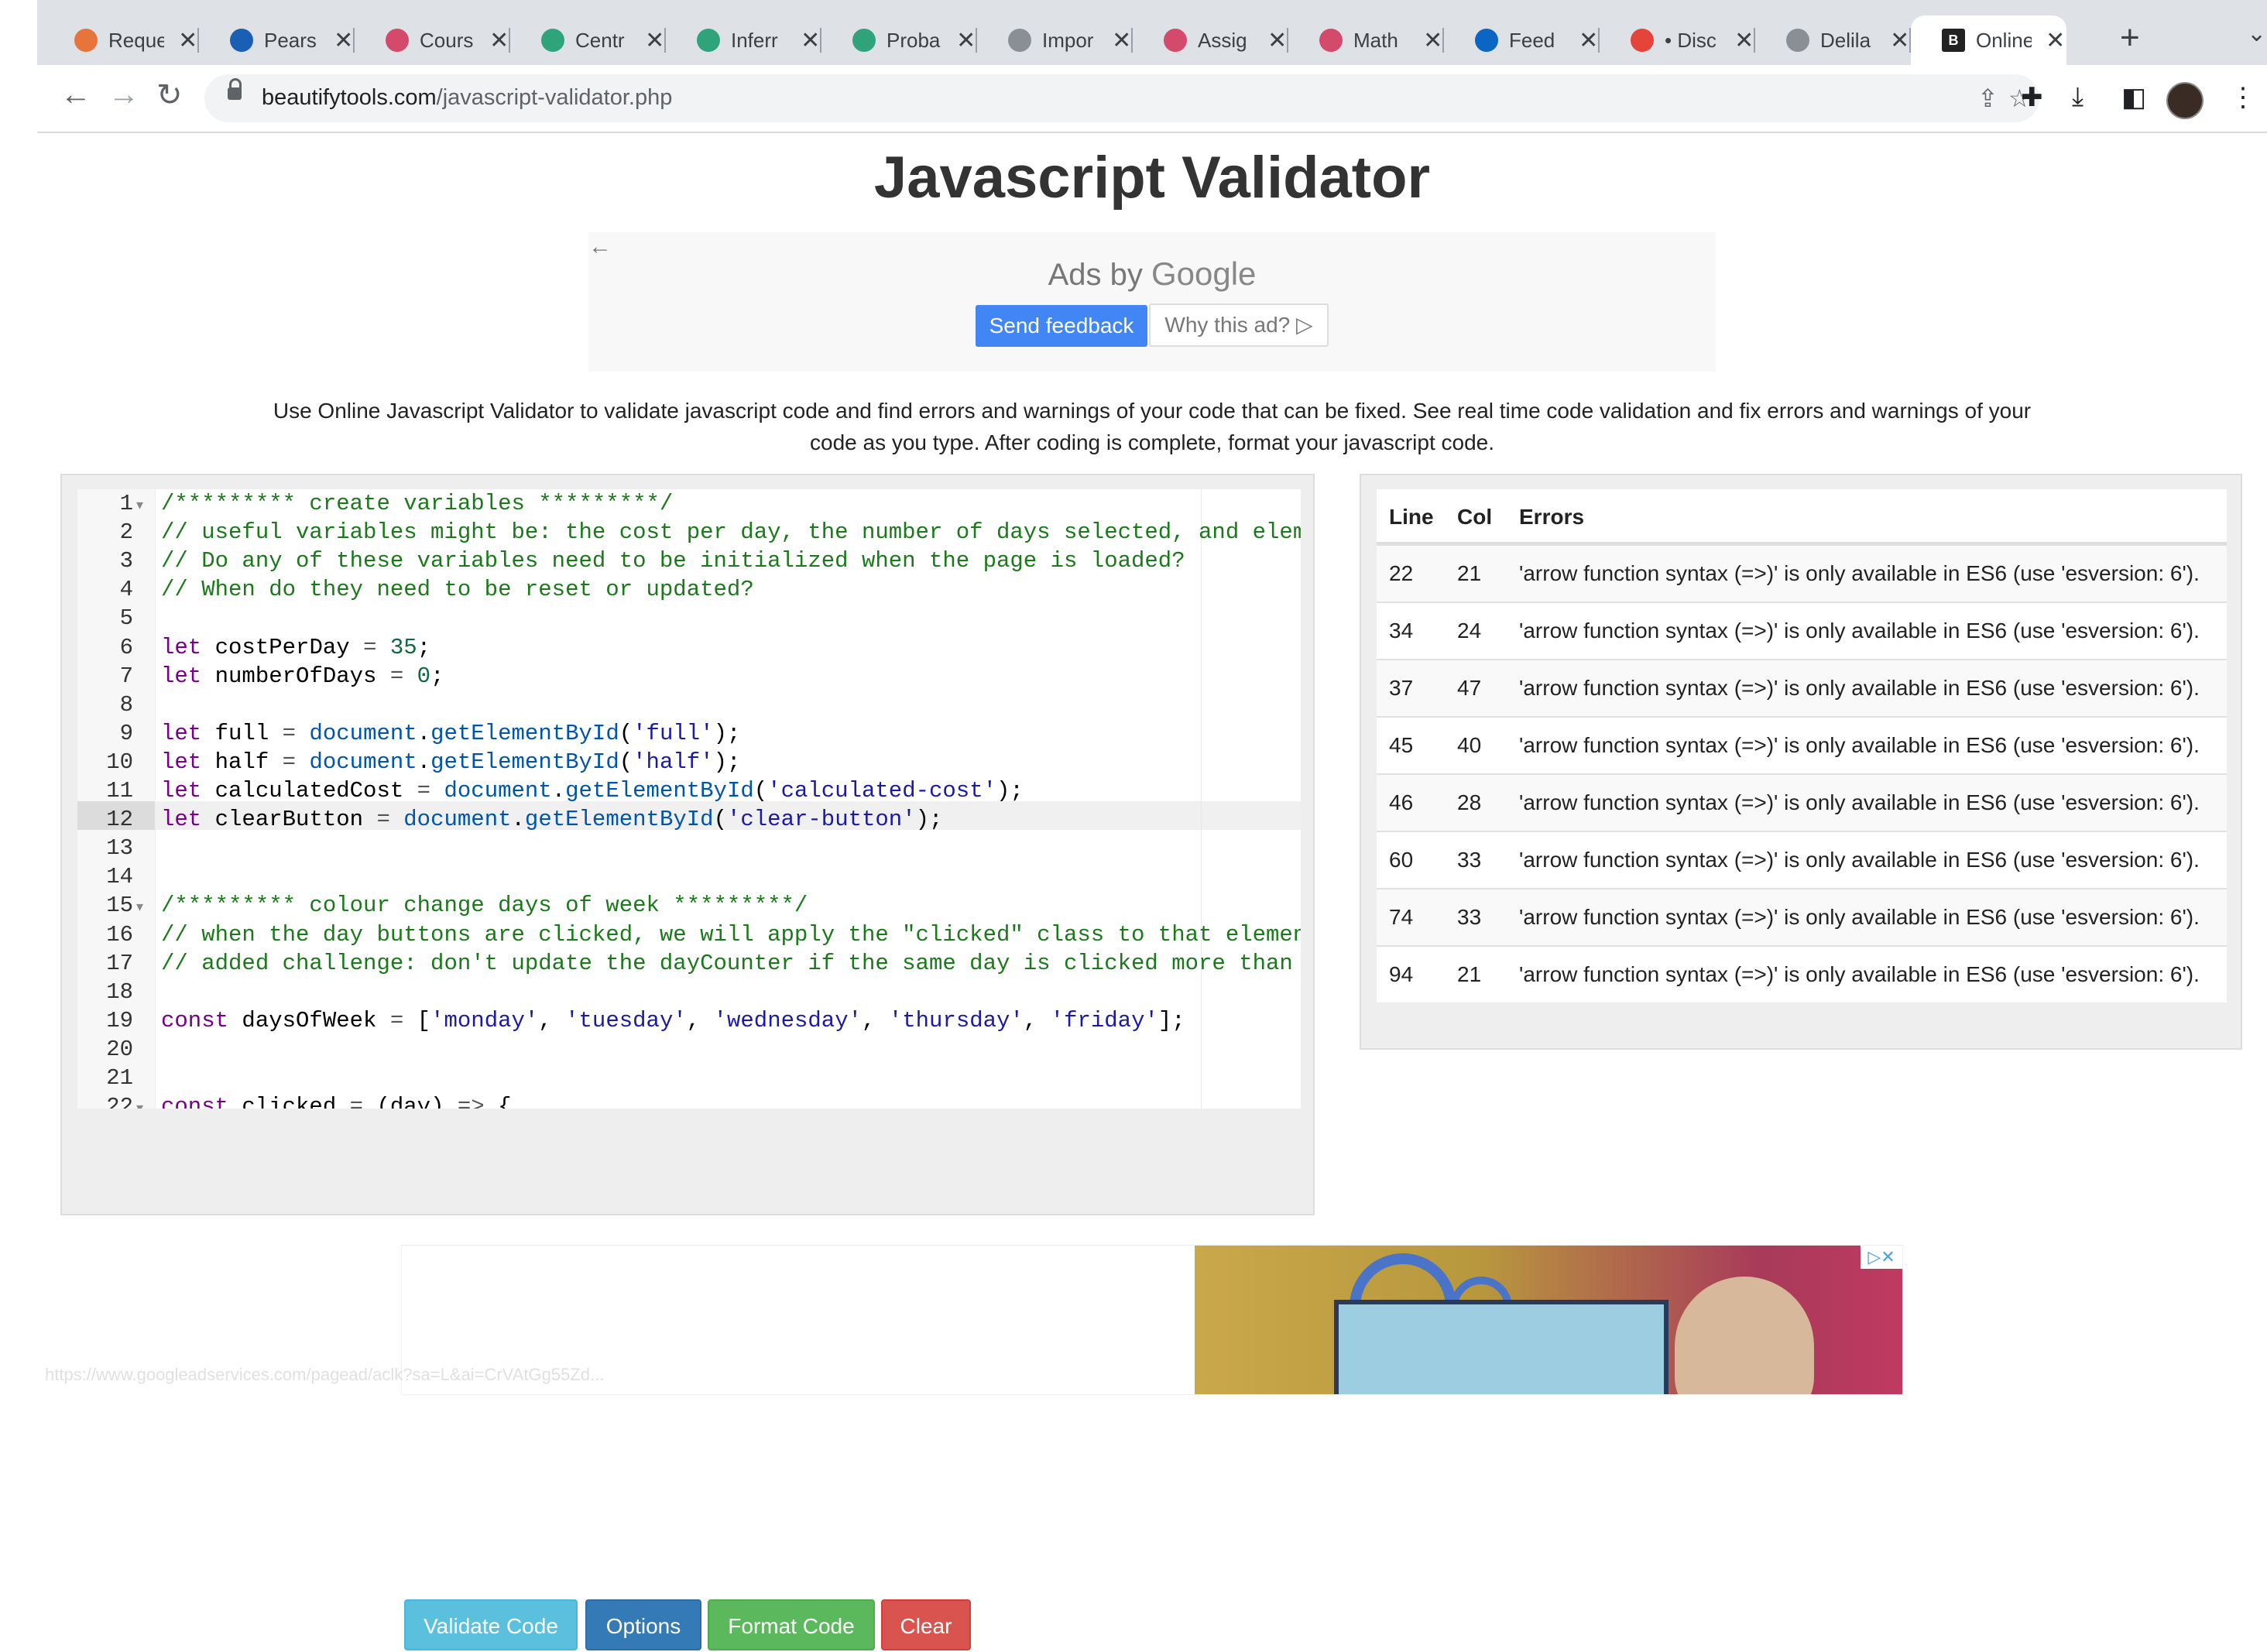 The width and height of the screenshot is (2267, 1652). What do you see at coordinates (1845, 40) in the screenshot?
I see `tab-title: Delila` at bounding box center [1845, 40].